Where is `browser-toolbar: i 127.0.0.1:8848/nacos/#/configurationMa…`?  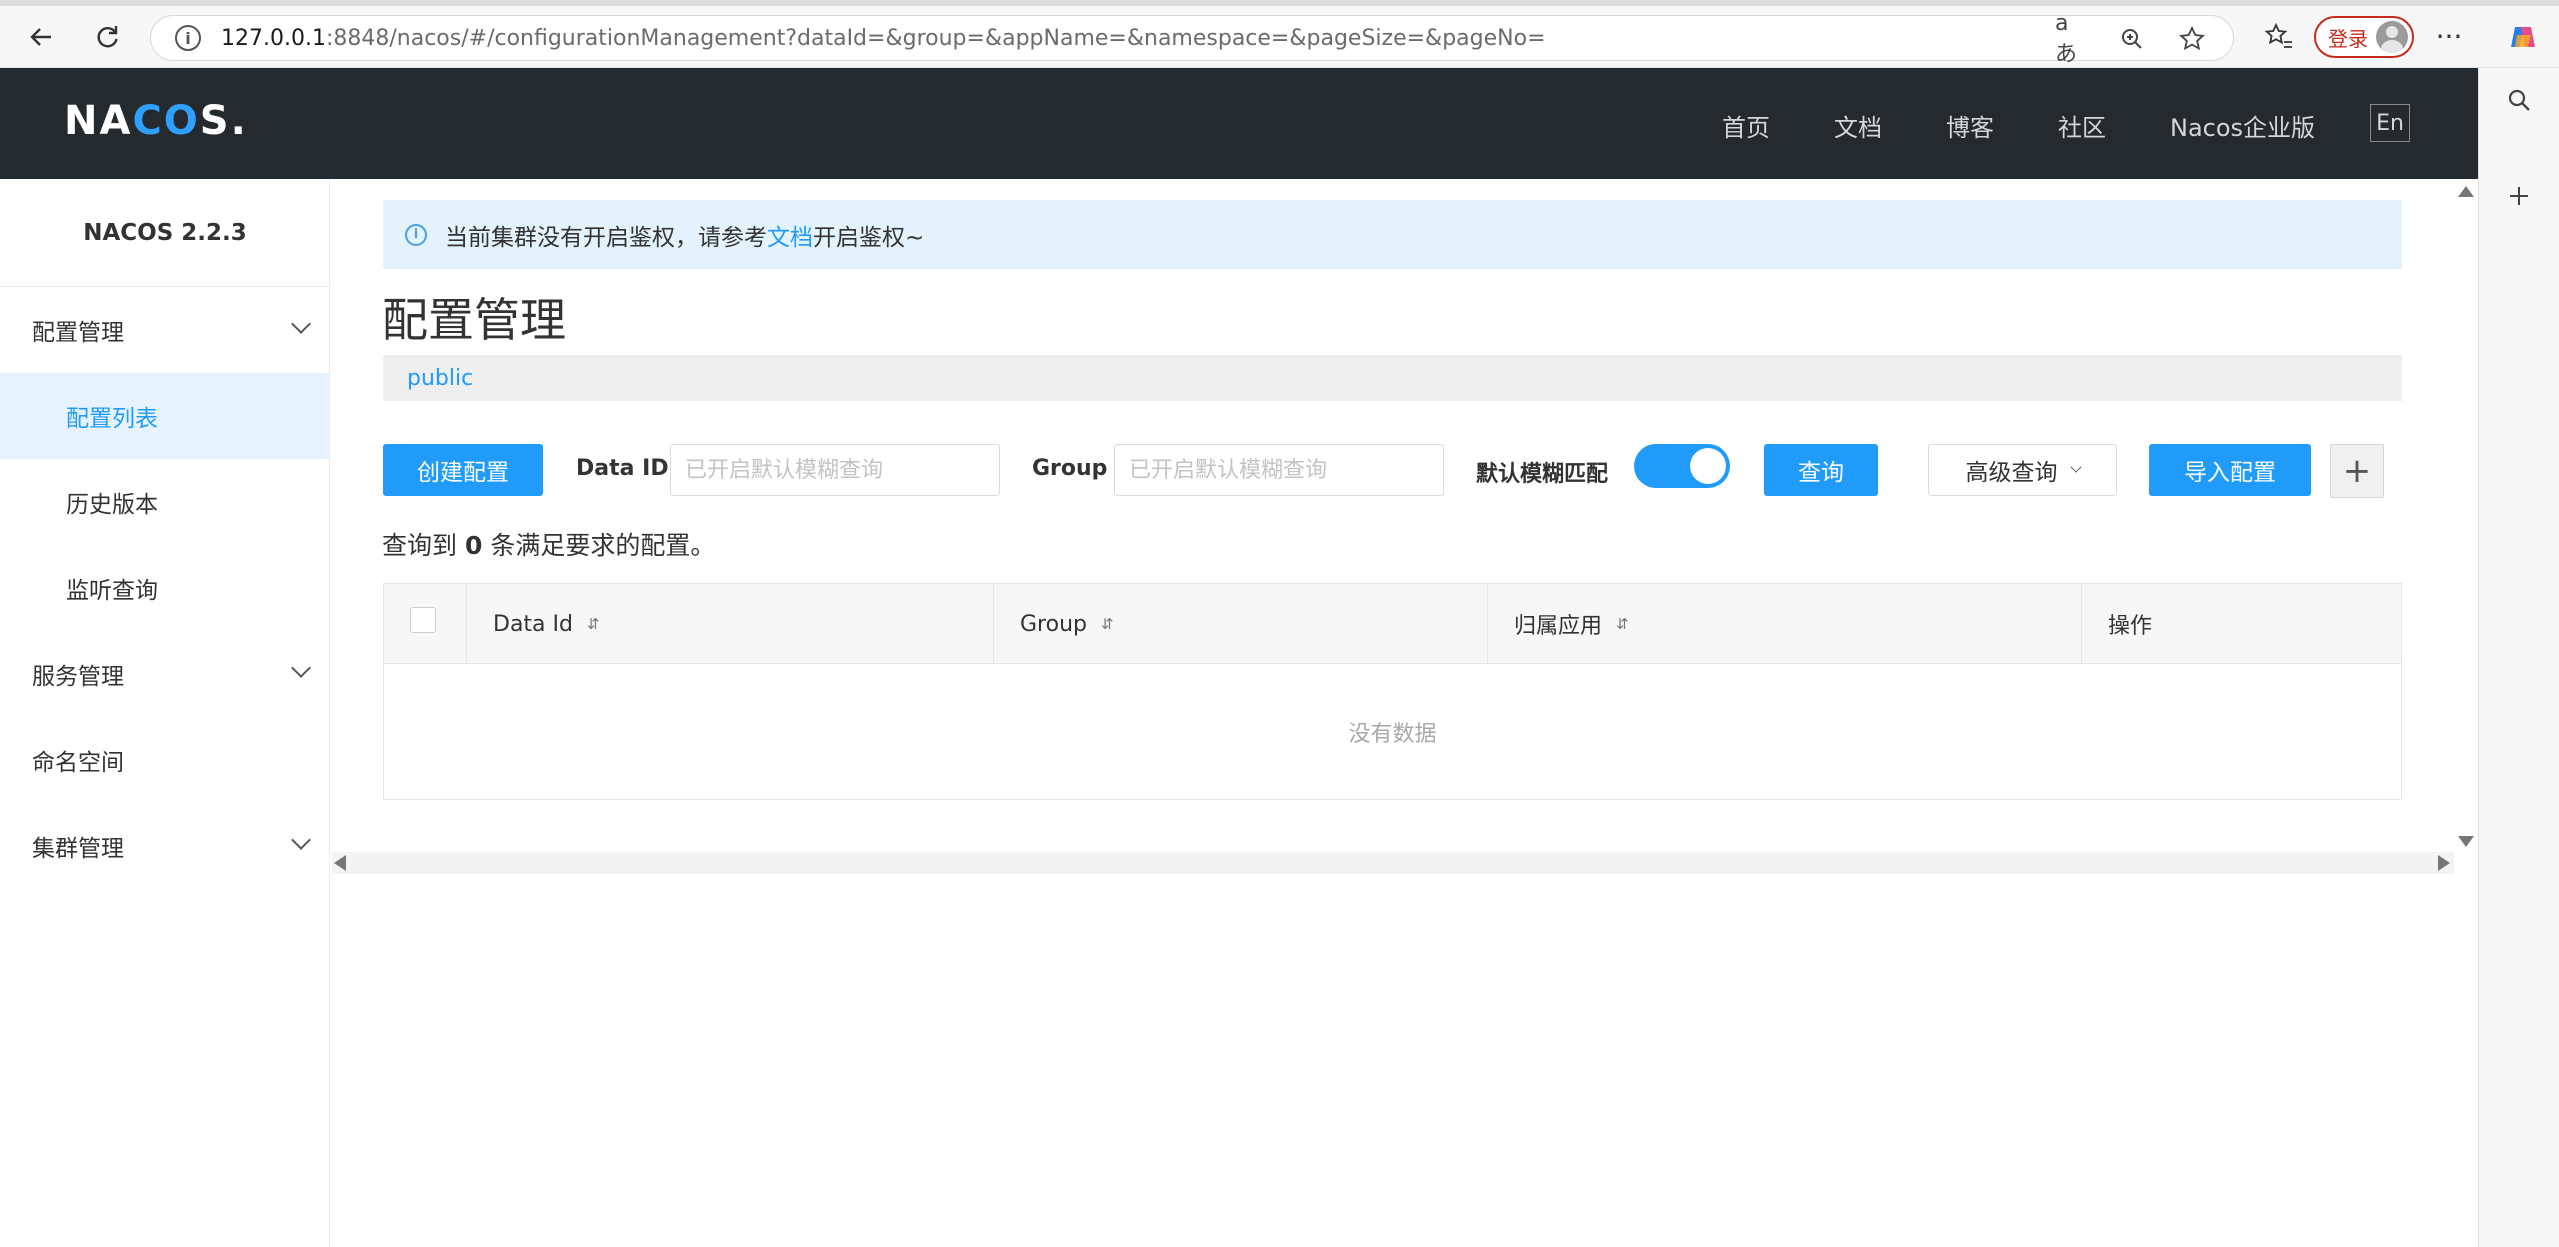
browser-toolbar: i 127.0.0.1:8848/nacos/#/configurationMa… is located at coordinates (1279, 37).